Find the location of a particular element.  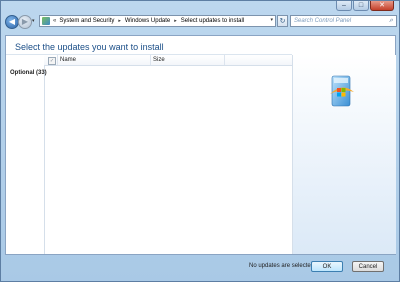

close-button: ✕ is located at coordinates (382, 6).